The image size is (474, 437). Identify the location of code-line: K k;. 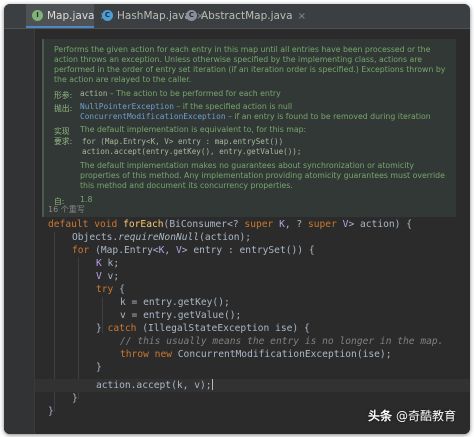
(107, 263).